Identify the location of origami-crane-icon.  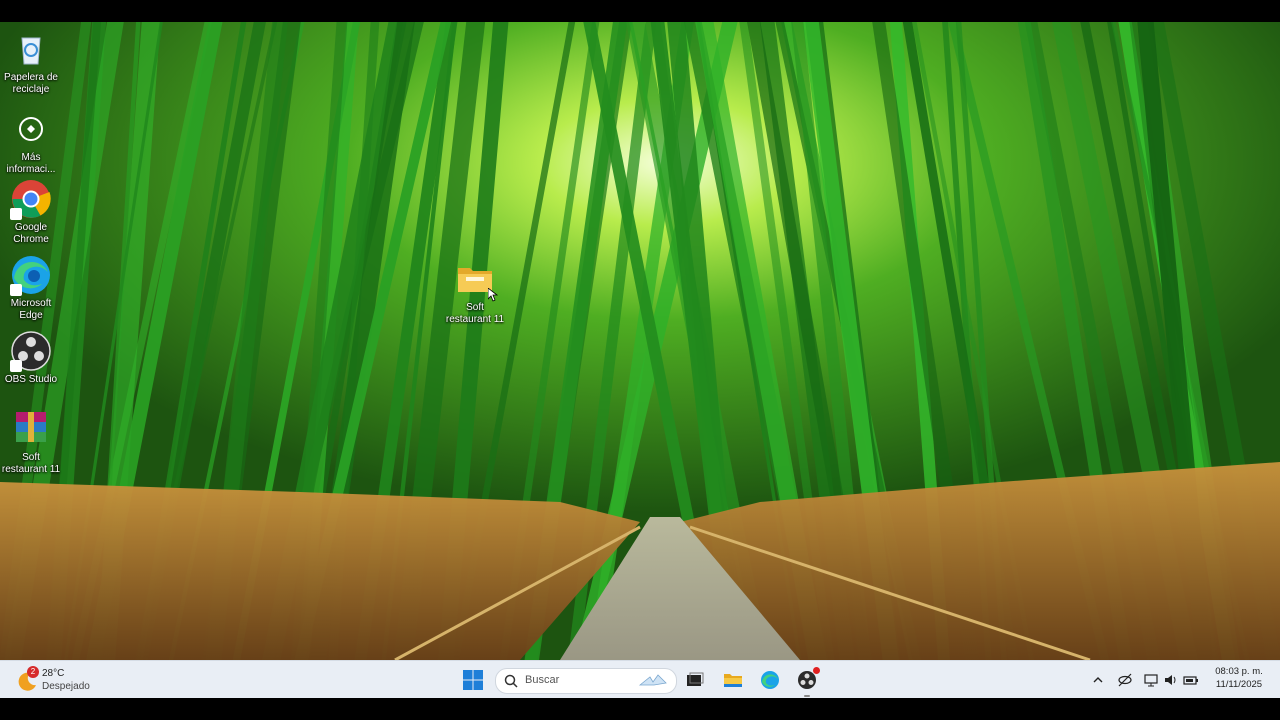
(652, 680).